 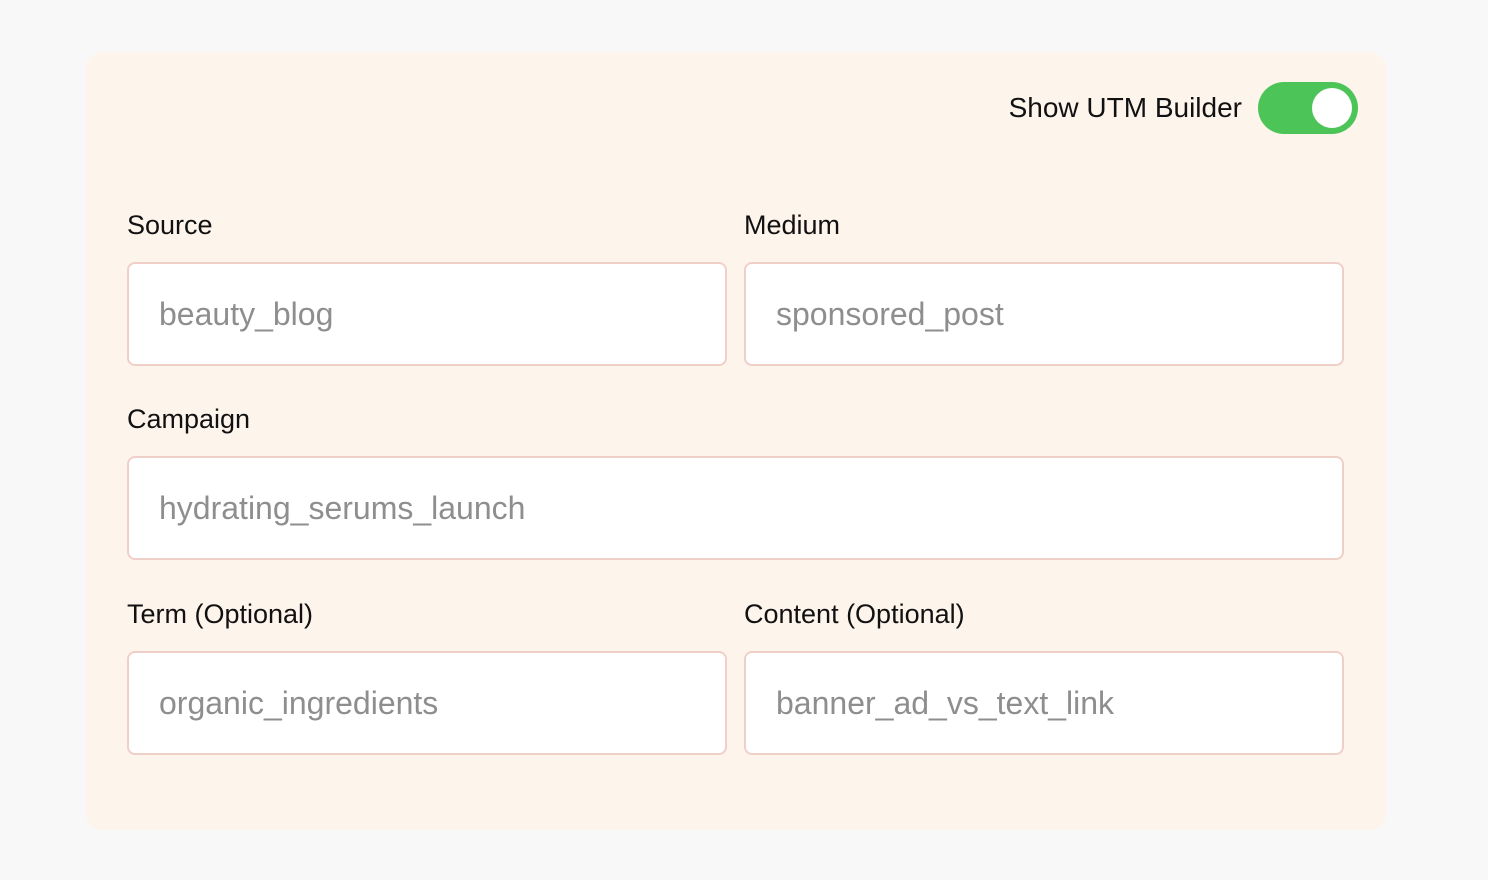 I want to click on toggle-knob, so click(x=1332, y=108).